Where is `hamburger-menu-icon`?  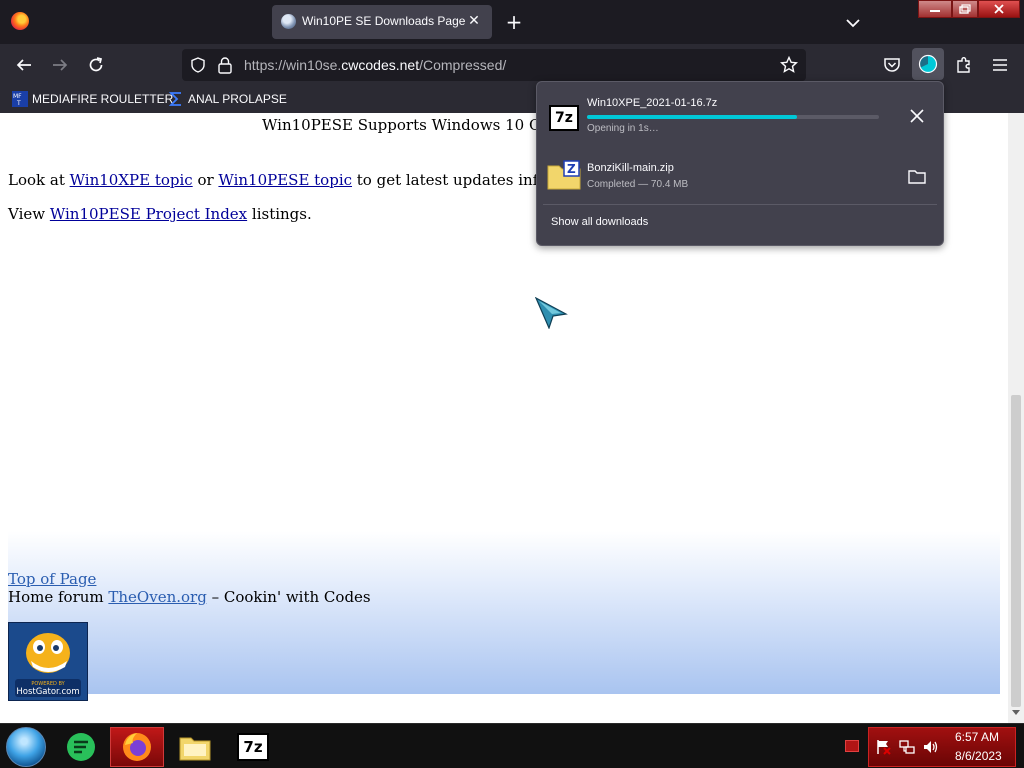
hamburger-menu-icon is located at coordinates (1000, 65).